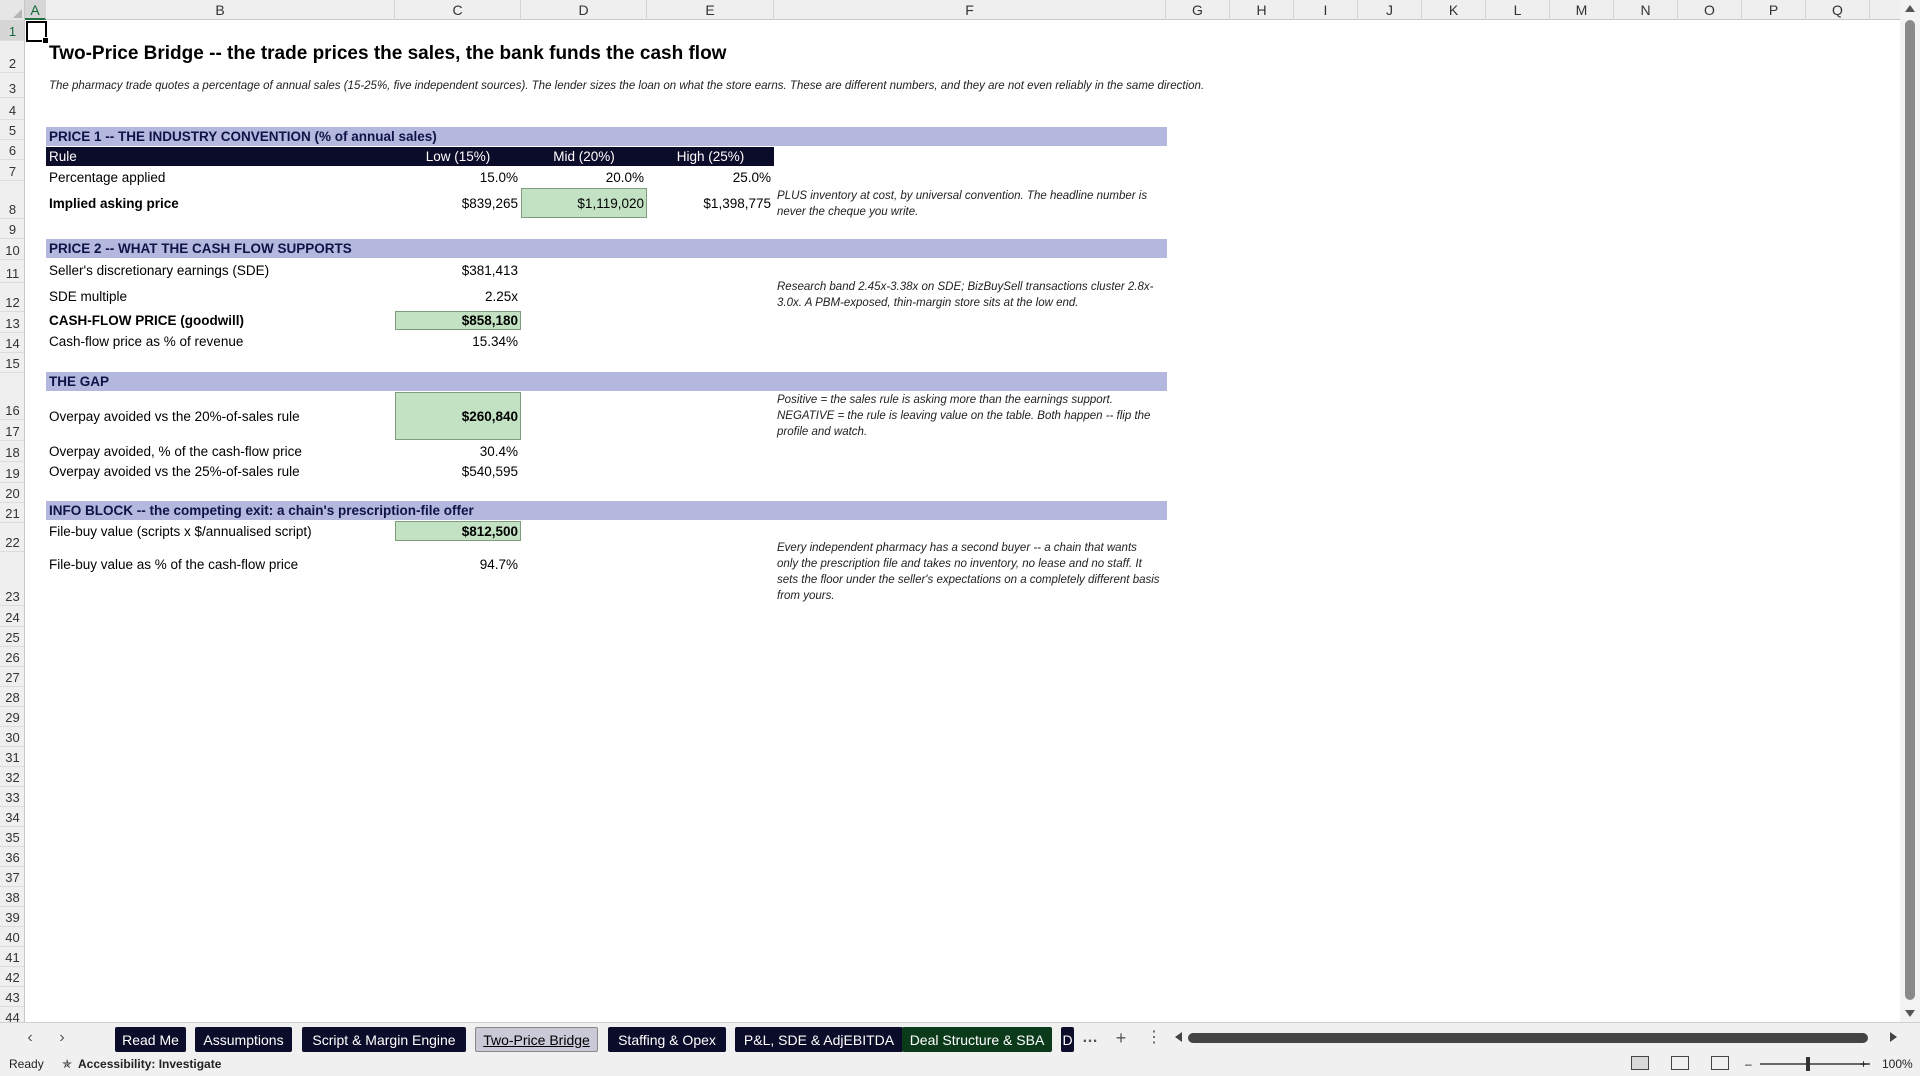 Image resolution: width=1920 pixels, height=1076 pixels. What do you see at coordinates (584, 203) in the screenshot?
I see `ask-mid-value: $1,119,020` at bounding box center [584, 203].